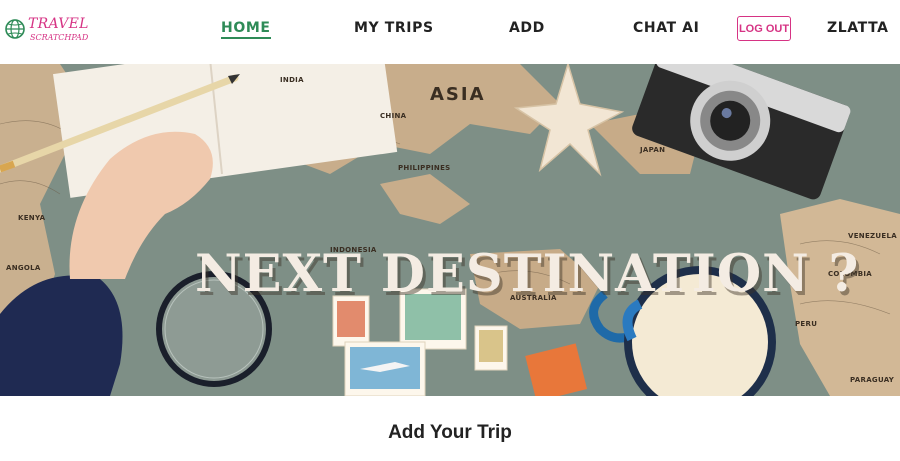  Describe the element at coordinates (764, 28) in the screenshot. I see `logout-button: LOG OUT` at that location.